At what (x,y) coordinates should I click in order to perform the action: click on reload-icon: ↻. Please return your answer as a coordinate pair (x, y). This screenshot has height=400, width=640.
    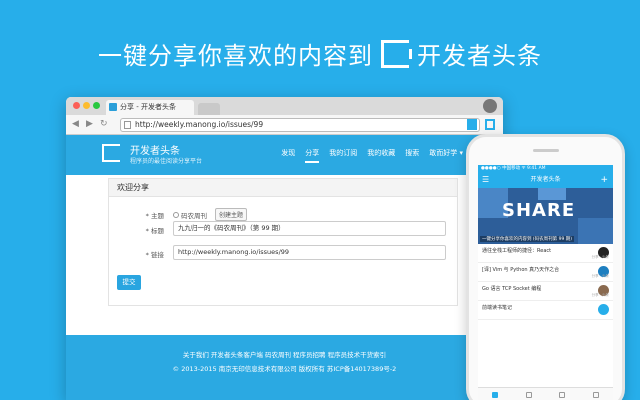
    Looking at the image, I should click on (104, 124).